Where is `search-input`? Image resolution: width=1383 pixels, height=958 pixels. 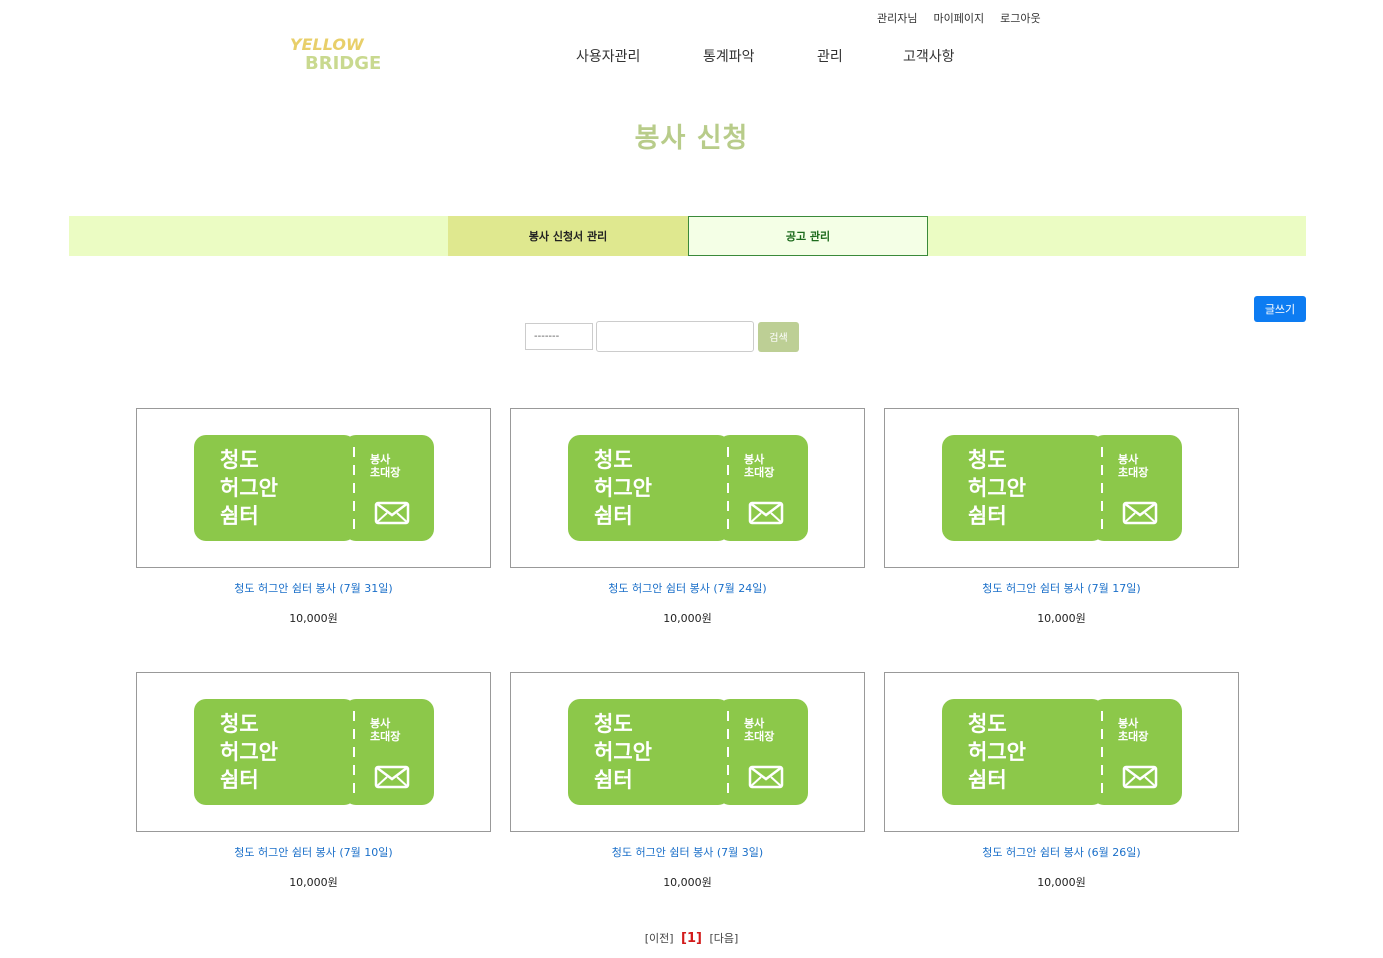
search-input is located at coordinates (675, 336).